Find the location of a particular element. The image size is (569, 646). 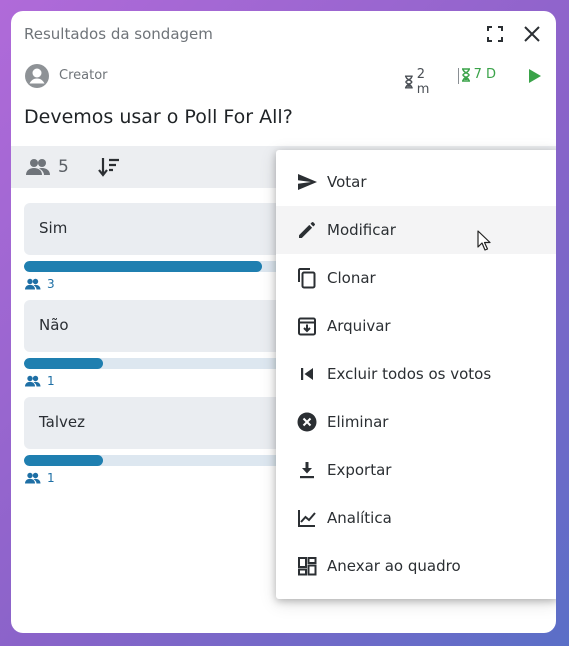

mouse-cursor-icon is located at coordinates (484, 240).